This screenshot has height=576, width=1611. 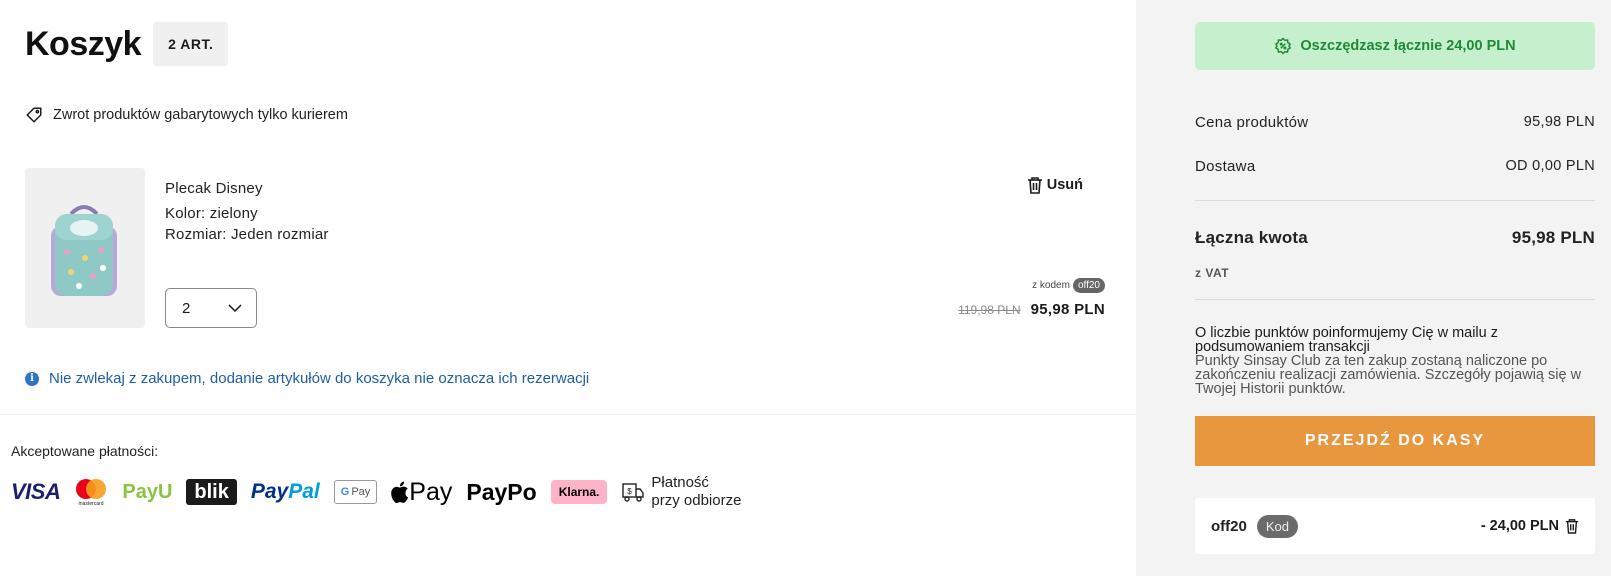 I want to click on apple-pay-logo: Pay, so click(x=421, y=492).